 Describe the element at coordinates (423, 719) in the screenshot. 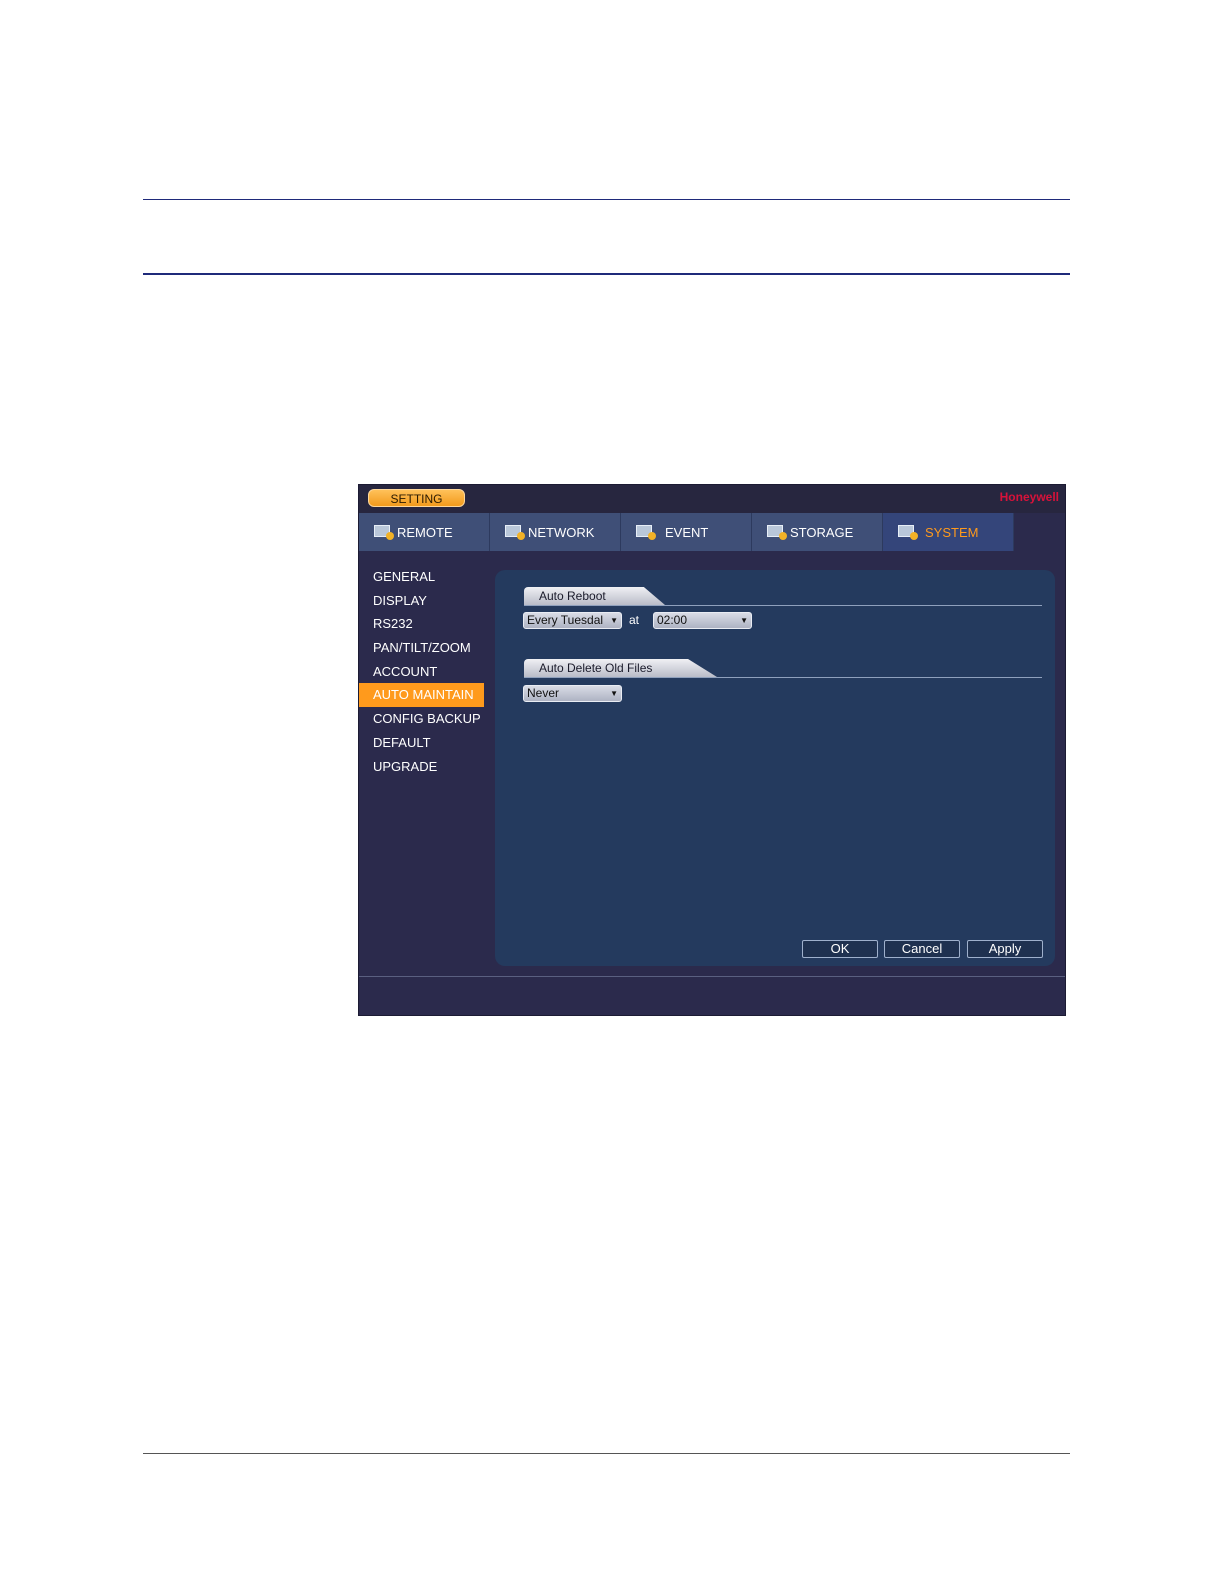

I see `sidebar-item-config-backup: CONFIG BACKUP` at that location.